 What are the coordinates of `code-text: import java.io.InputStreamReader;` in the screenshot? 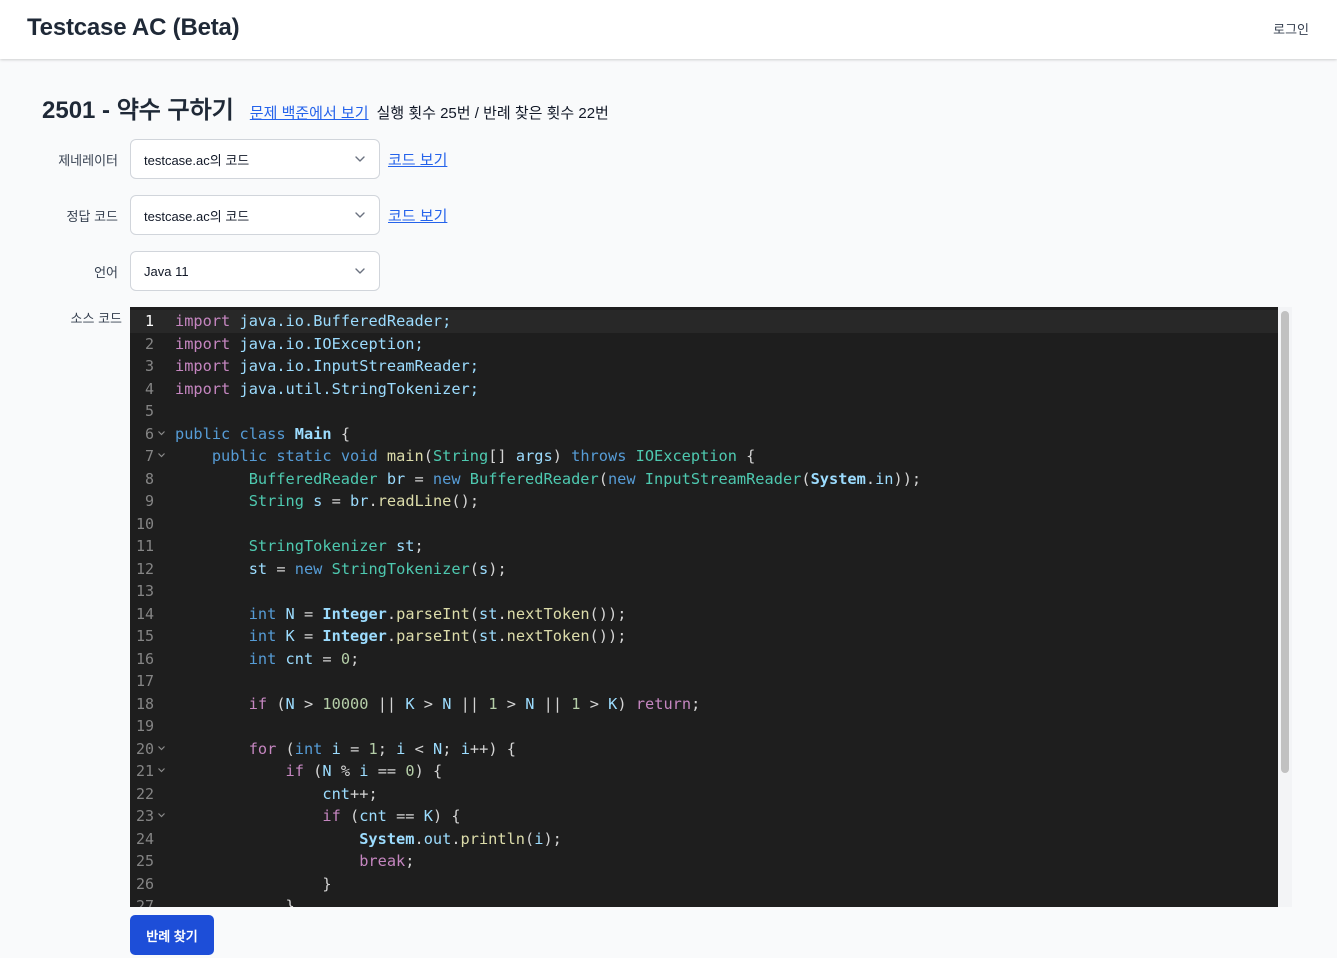 It's located at (327, 366).